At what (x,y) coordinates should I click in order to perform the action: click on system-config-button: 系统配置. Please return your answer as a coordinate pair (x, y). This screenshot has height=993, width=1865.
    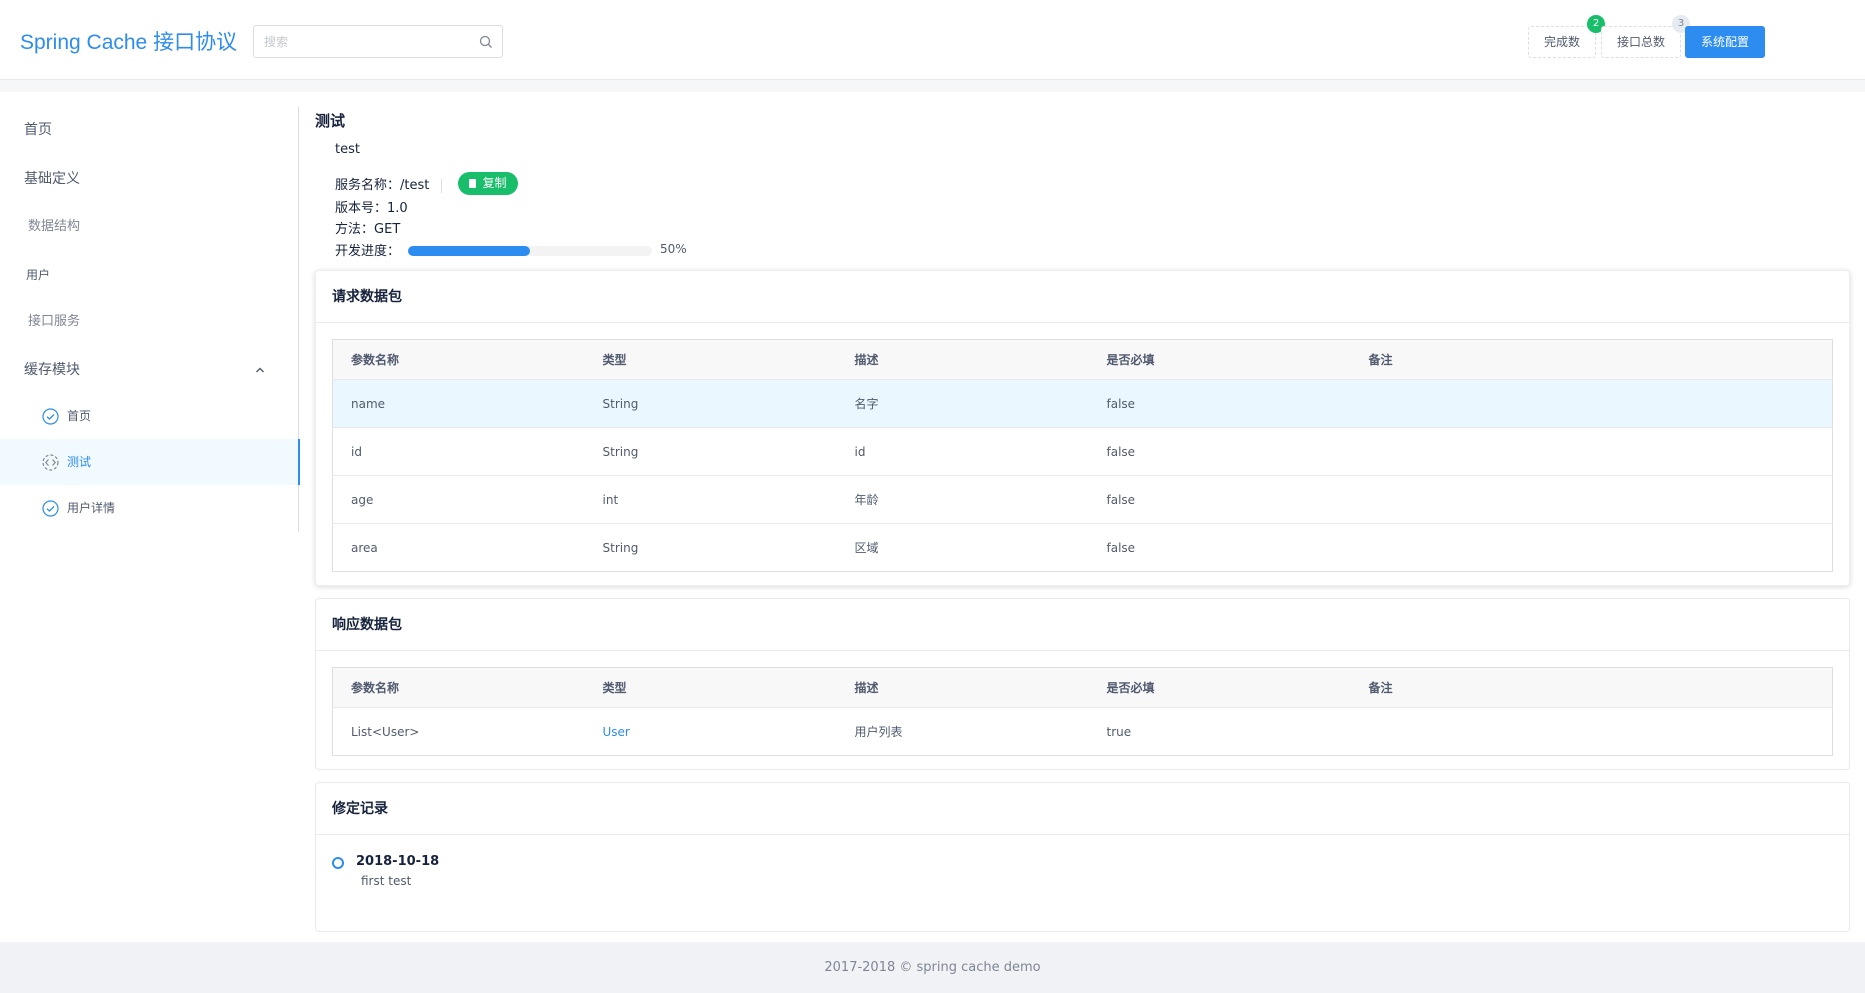
    Looking at the image, I should click on (1725, 42).